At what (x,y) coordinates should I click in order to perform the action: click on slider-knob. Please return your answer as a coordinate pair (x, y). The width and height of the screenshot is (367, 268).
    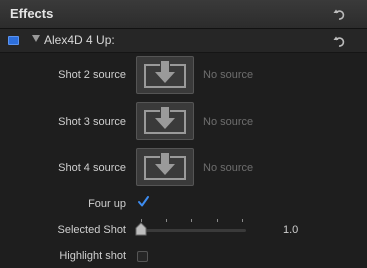
    Looking at the image, I should click on (141, 229).